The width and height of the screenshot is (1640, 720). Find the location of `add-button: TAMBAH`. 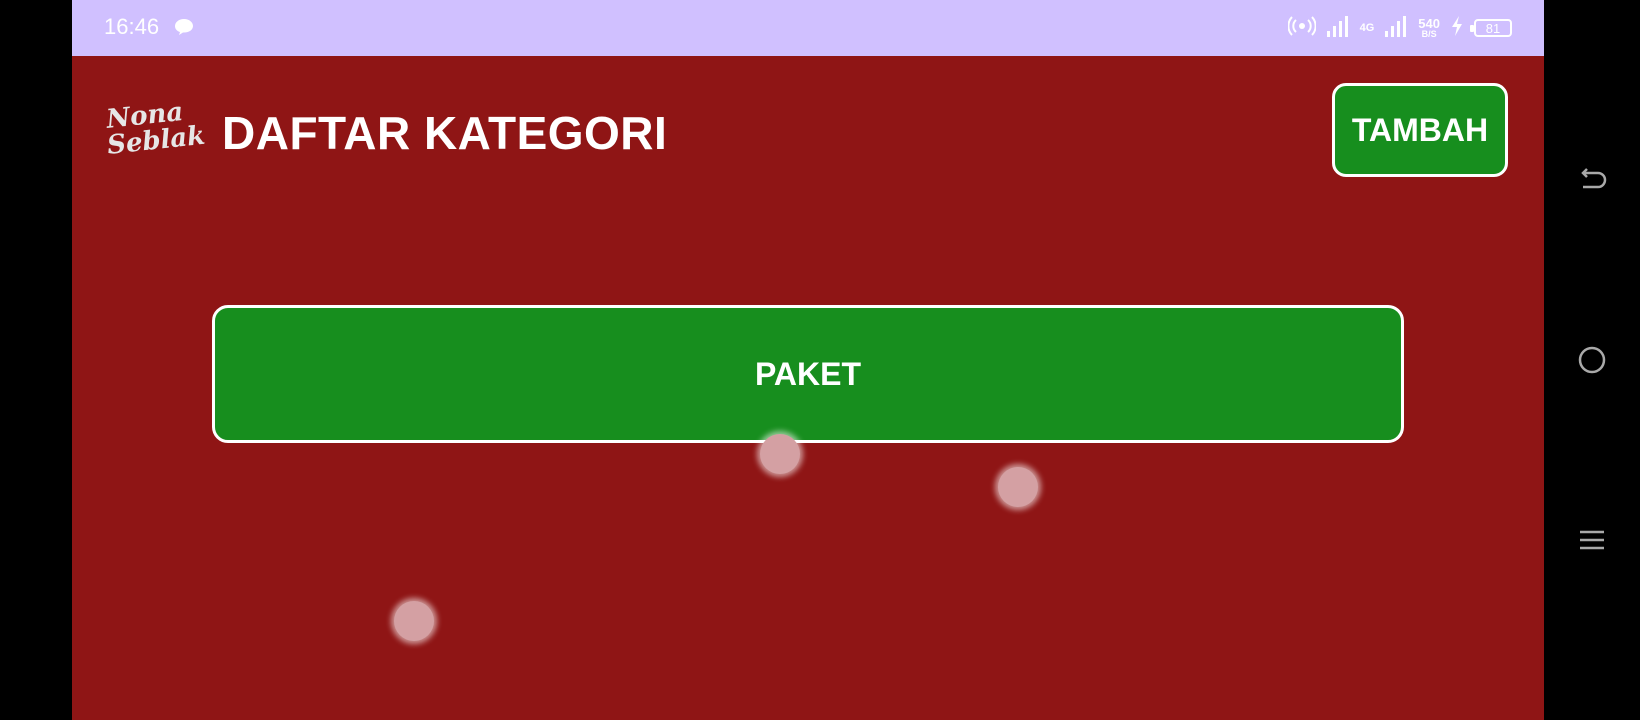

add-button: TAMBAH is located at coordinates (1420, 130).